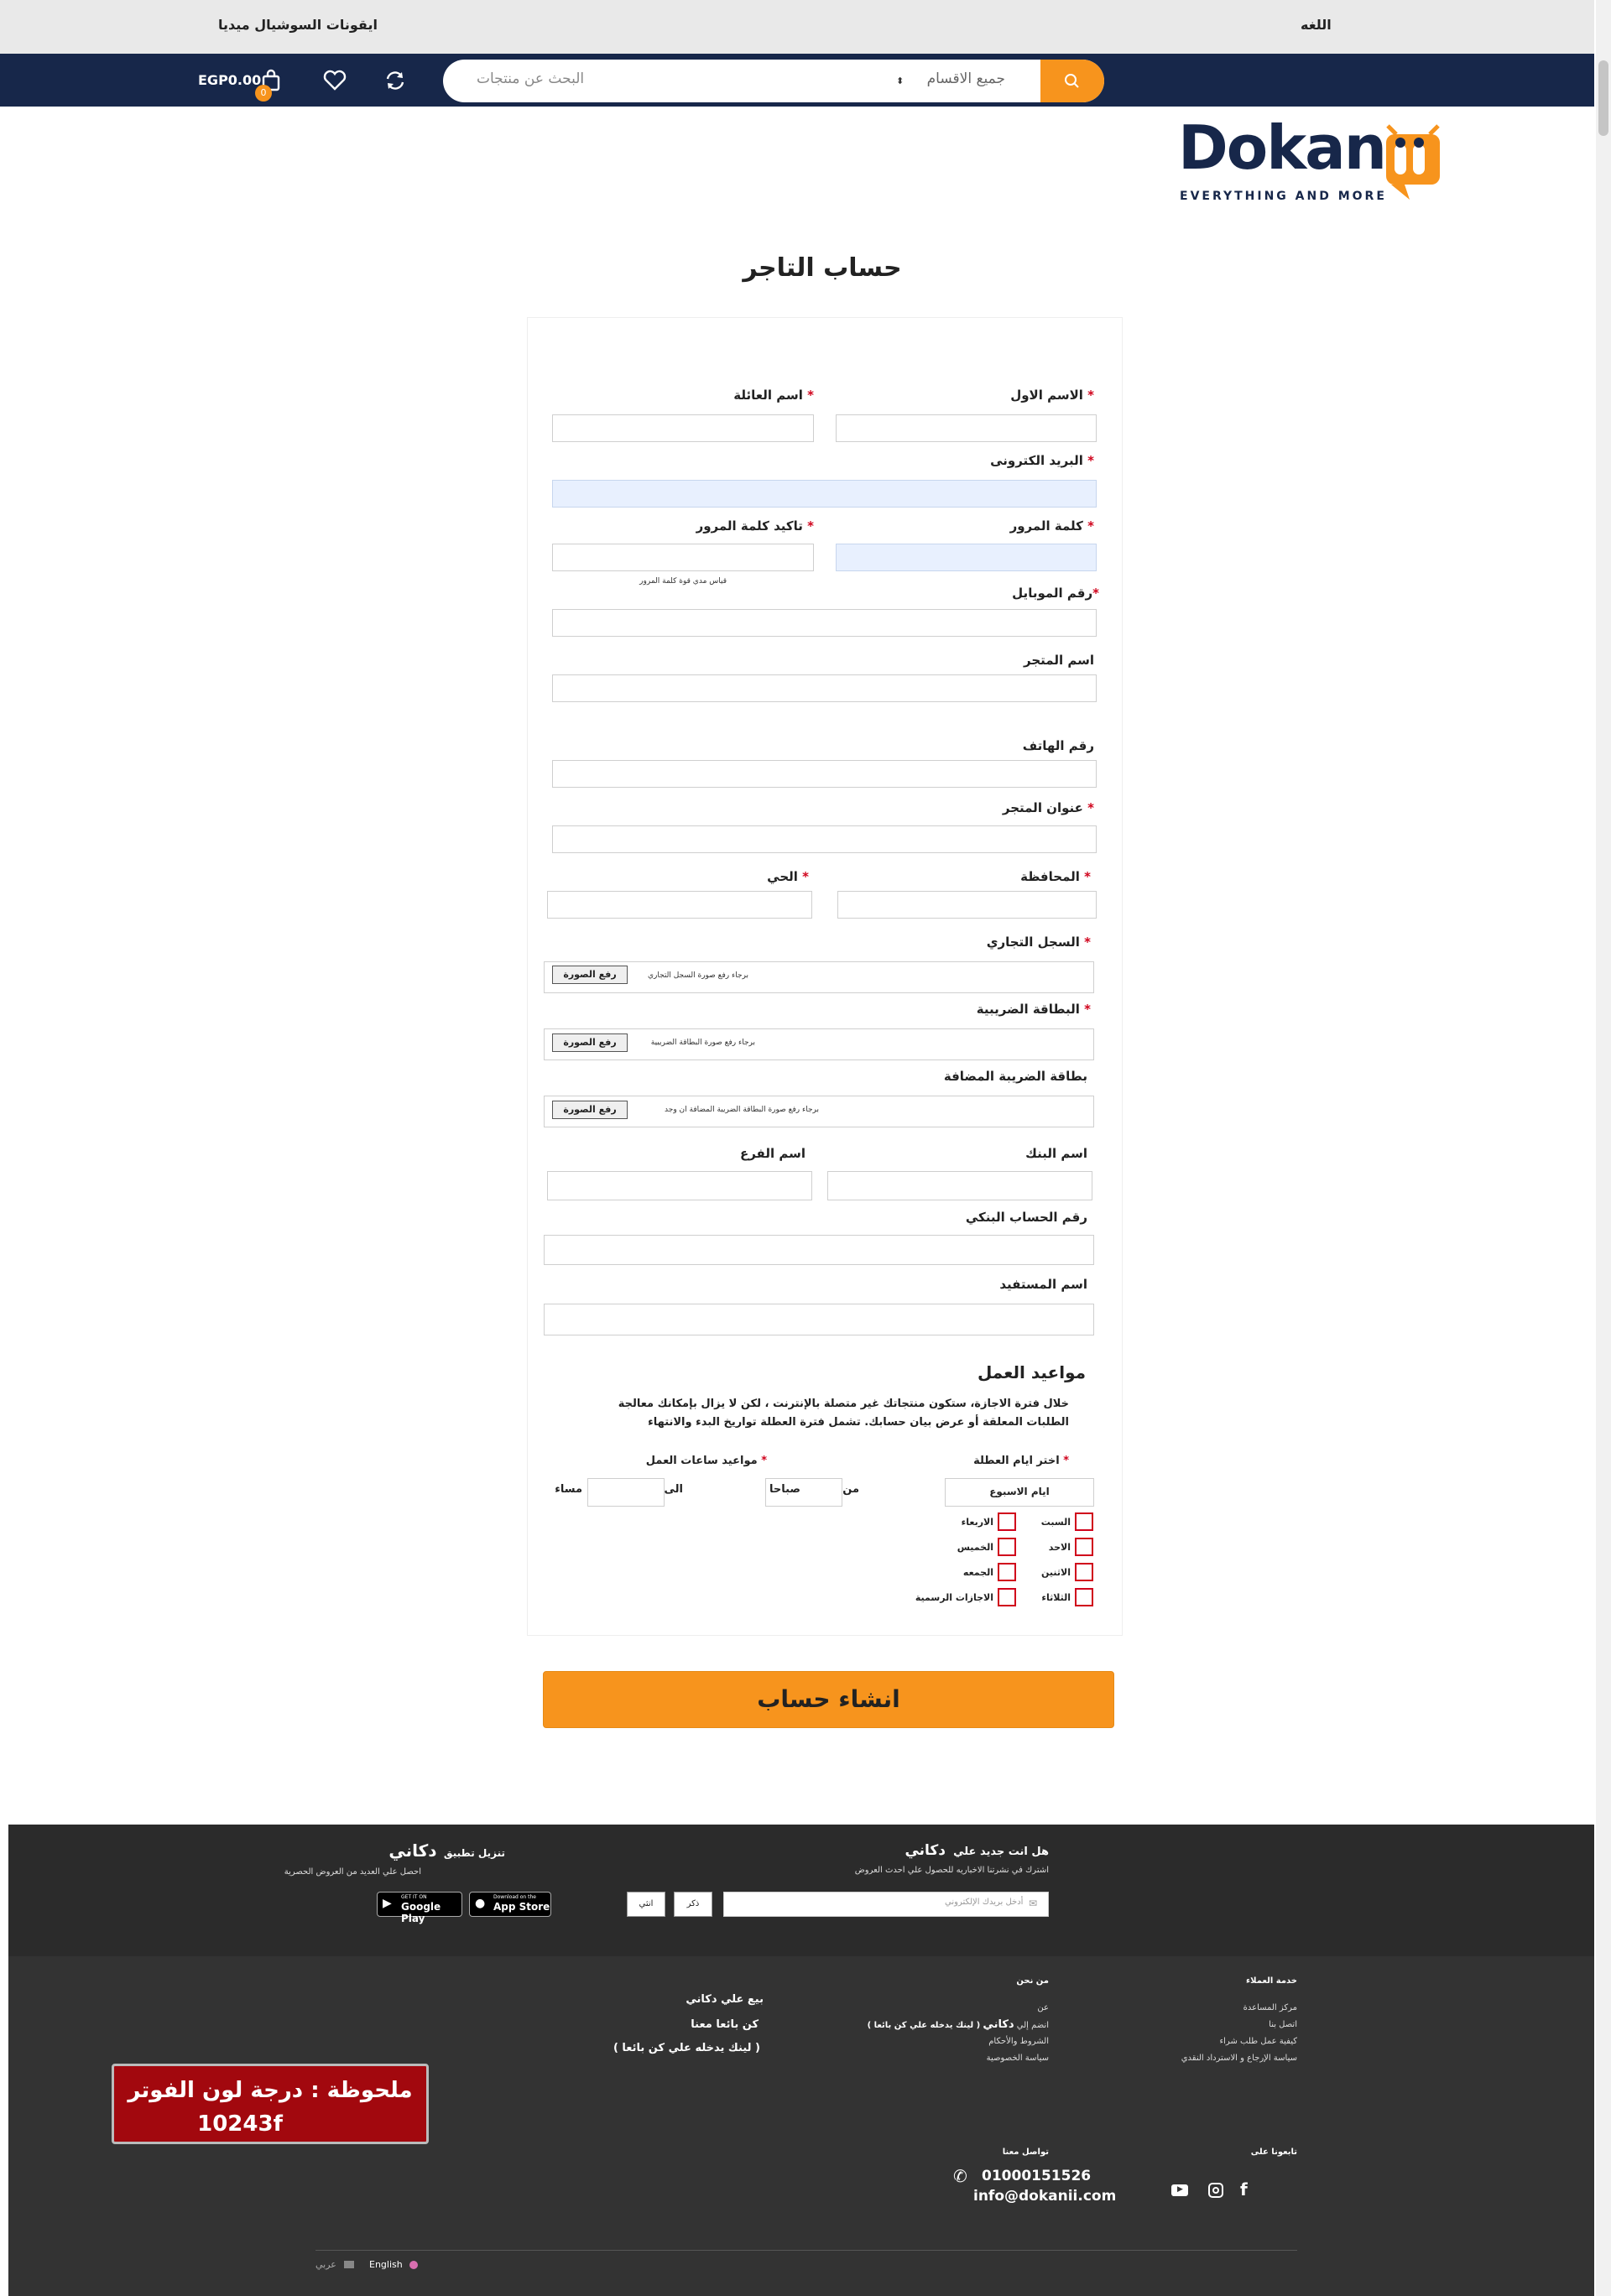 The image size is (1611, 2296). Describe the element at coordinates (386, 2264) in the screenshot. I see `language-english: English` at that location.